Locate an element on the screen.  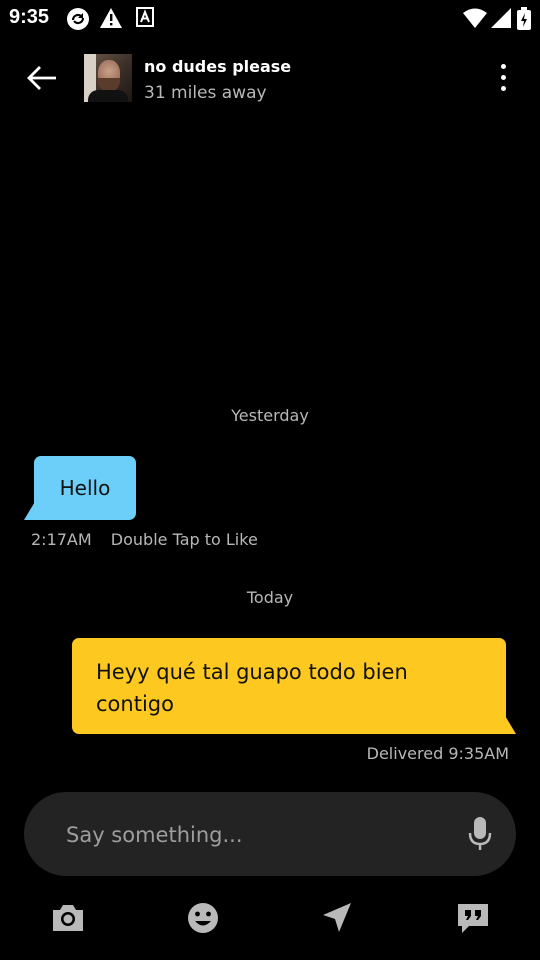
contact-name: no dudes please is located at coordinates (217, 66).